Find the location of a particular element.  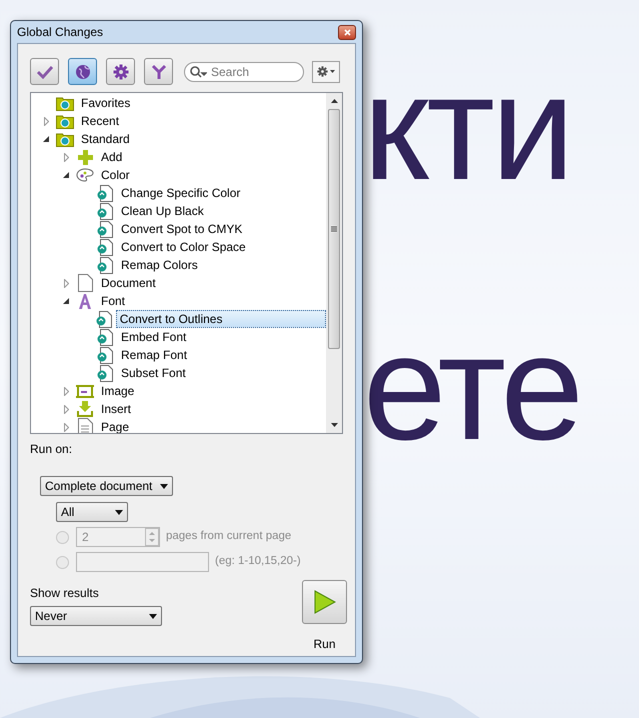

tree-item: Convert to Color Space is located at coordinates (183, 247).